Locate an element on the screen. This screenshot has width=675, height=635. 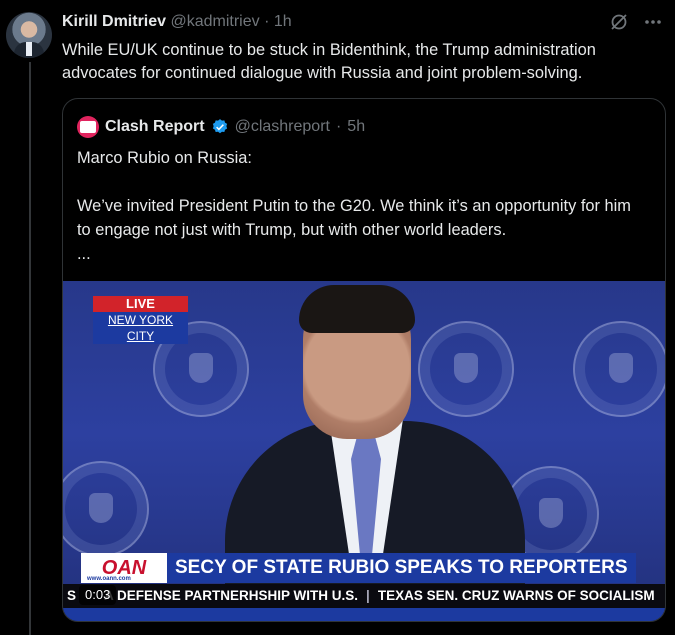
location-label: NEW YORK CITY is located at coordinates (140, 328).